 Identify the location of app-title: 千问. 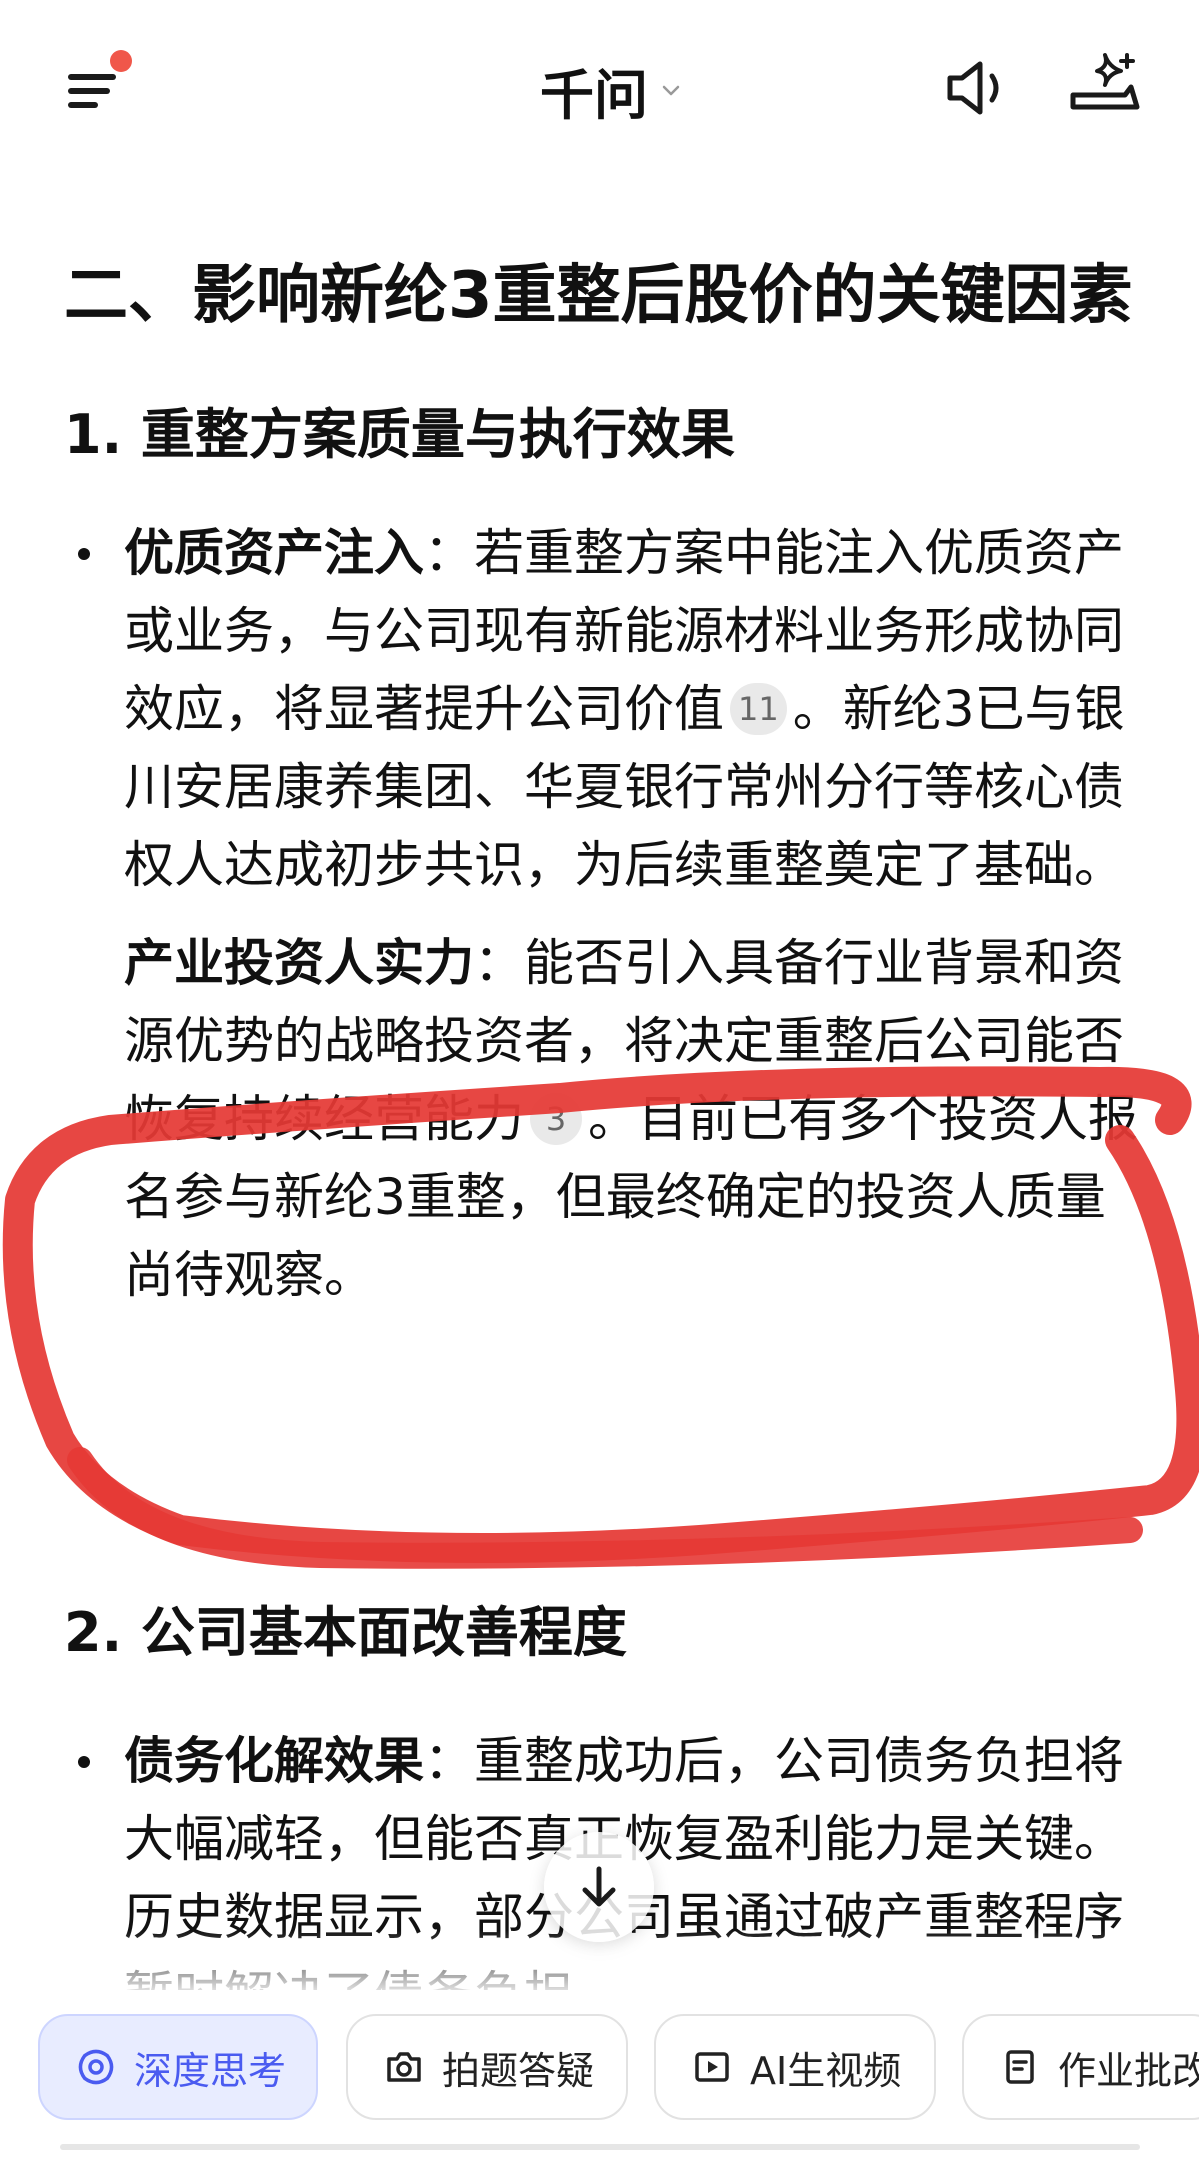
(594, 95).